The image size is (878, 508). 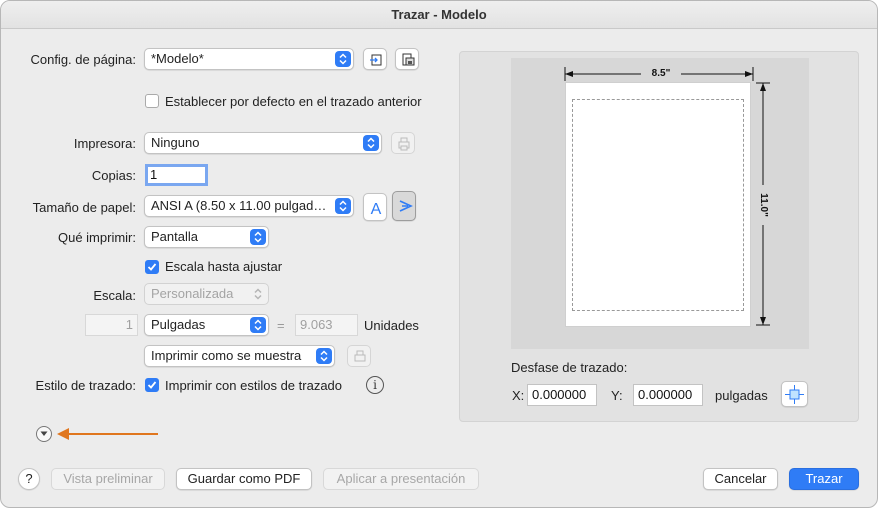 I want to click on offset-y-input: 0.000000, so click(x=668, y=395).